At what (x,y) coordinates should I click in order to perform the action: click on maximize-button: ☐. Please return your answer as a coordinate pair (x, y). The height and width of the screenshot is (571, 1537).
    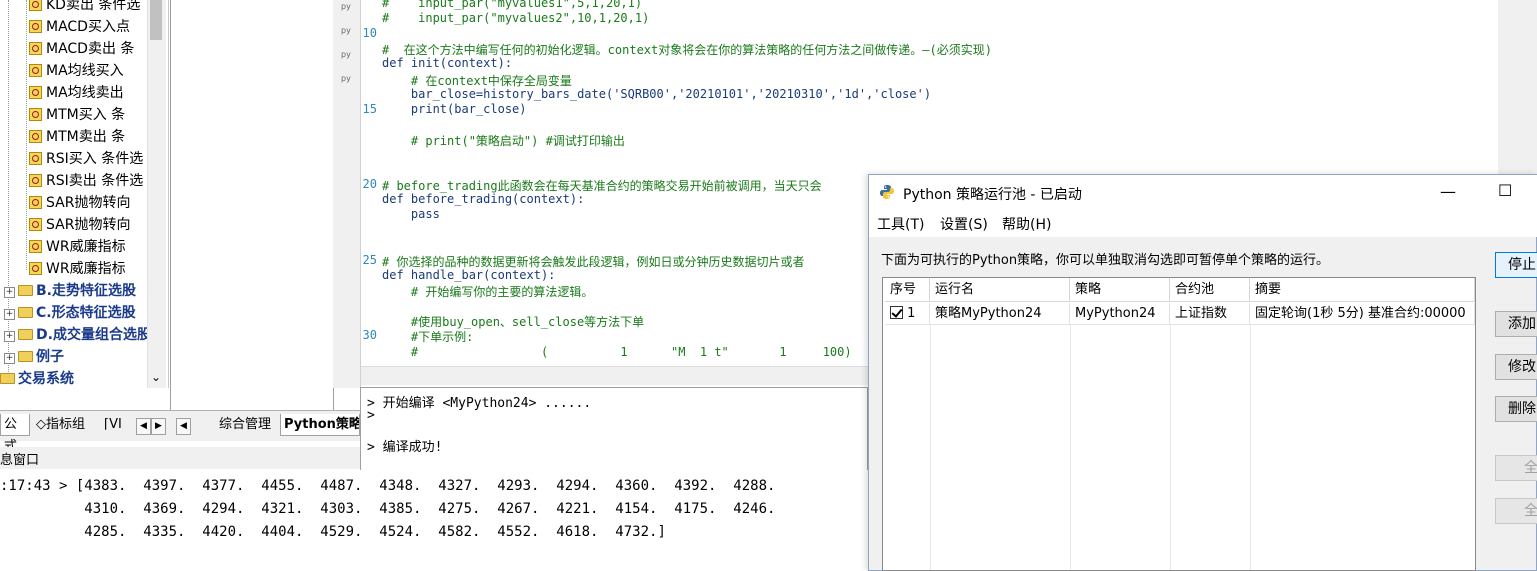
    Looking at the image, I should click on (1505, 190).